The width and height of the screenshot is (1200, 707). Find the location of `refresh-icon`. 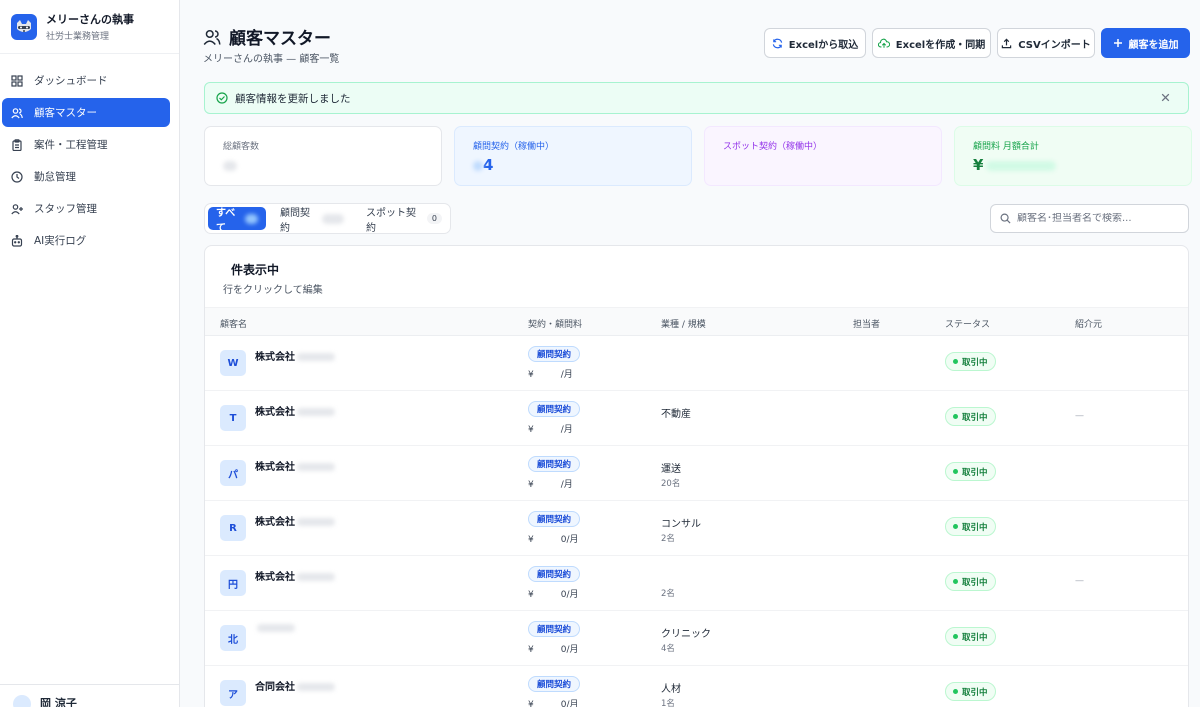

refresh-icon is located at coordinates (777, 43).